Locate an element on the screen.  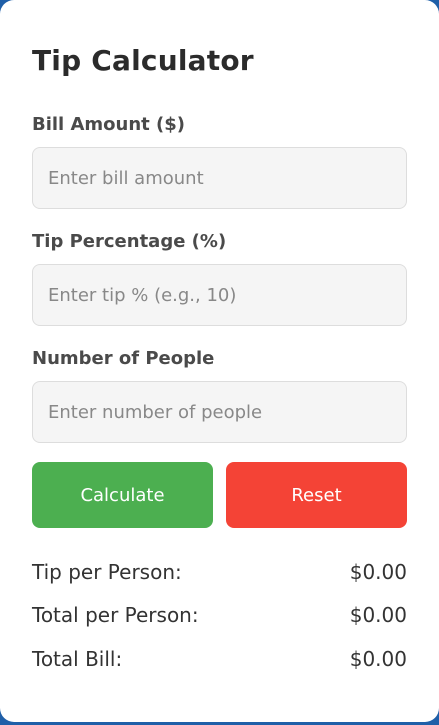
total-bill-value: $0.00 is located at coordinates (378, 659).